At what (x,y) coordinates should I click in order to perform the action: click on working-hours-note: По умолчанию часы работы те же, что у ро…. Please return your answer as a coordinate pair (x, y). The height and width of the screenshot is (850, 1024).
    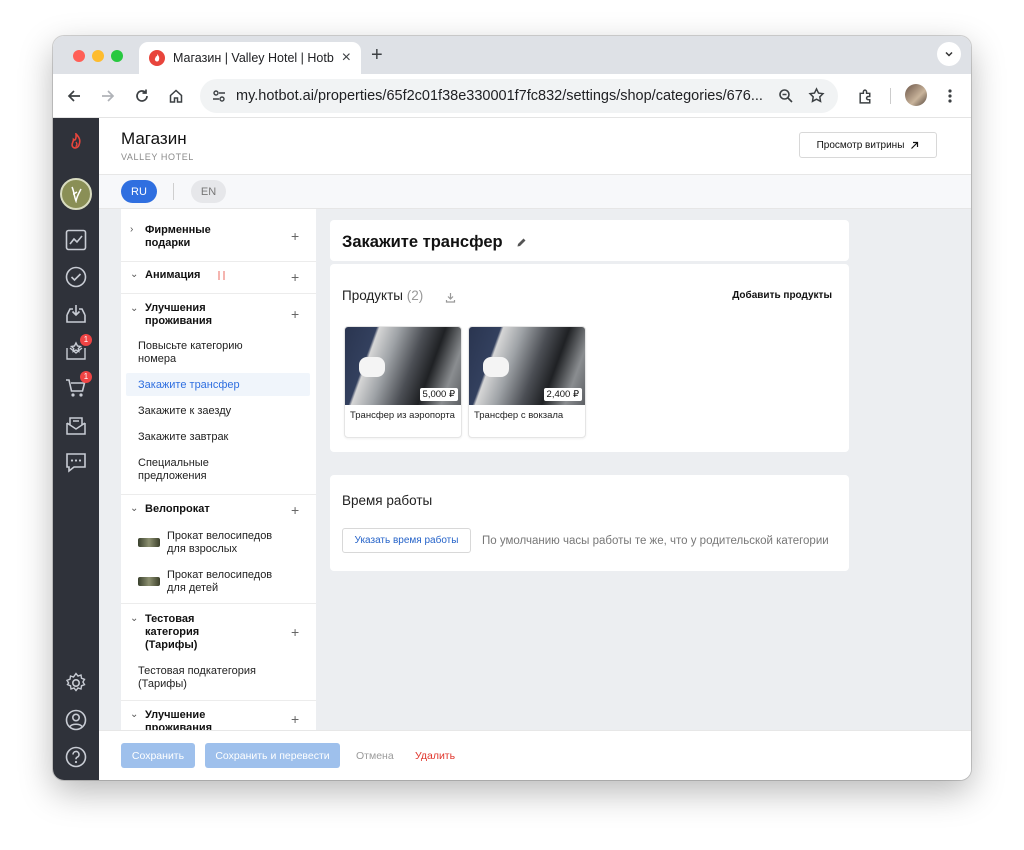
    Looking at the image, I should click on (655, 541).